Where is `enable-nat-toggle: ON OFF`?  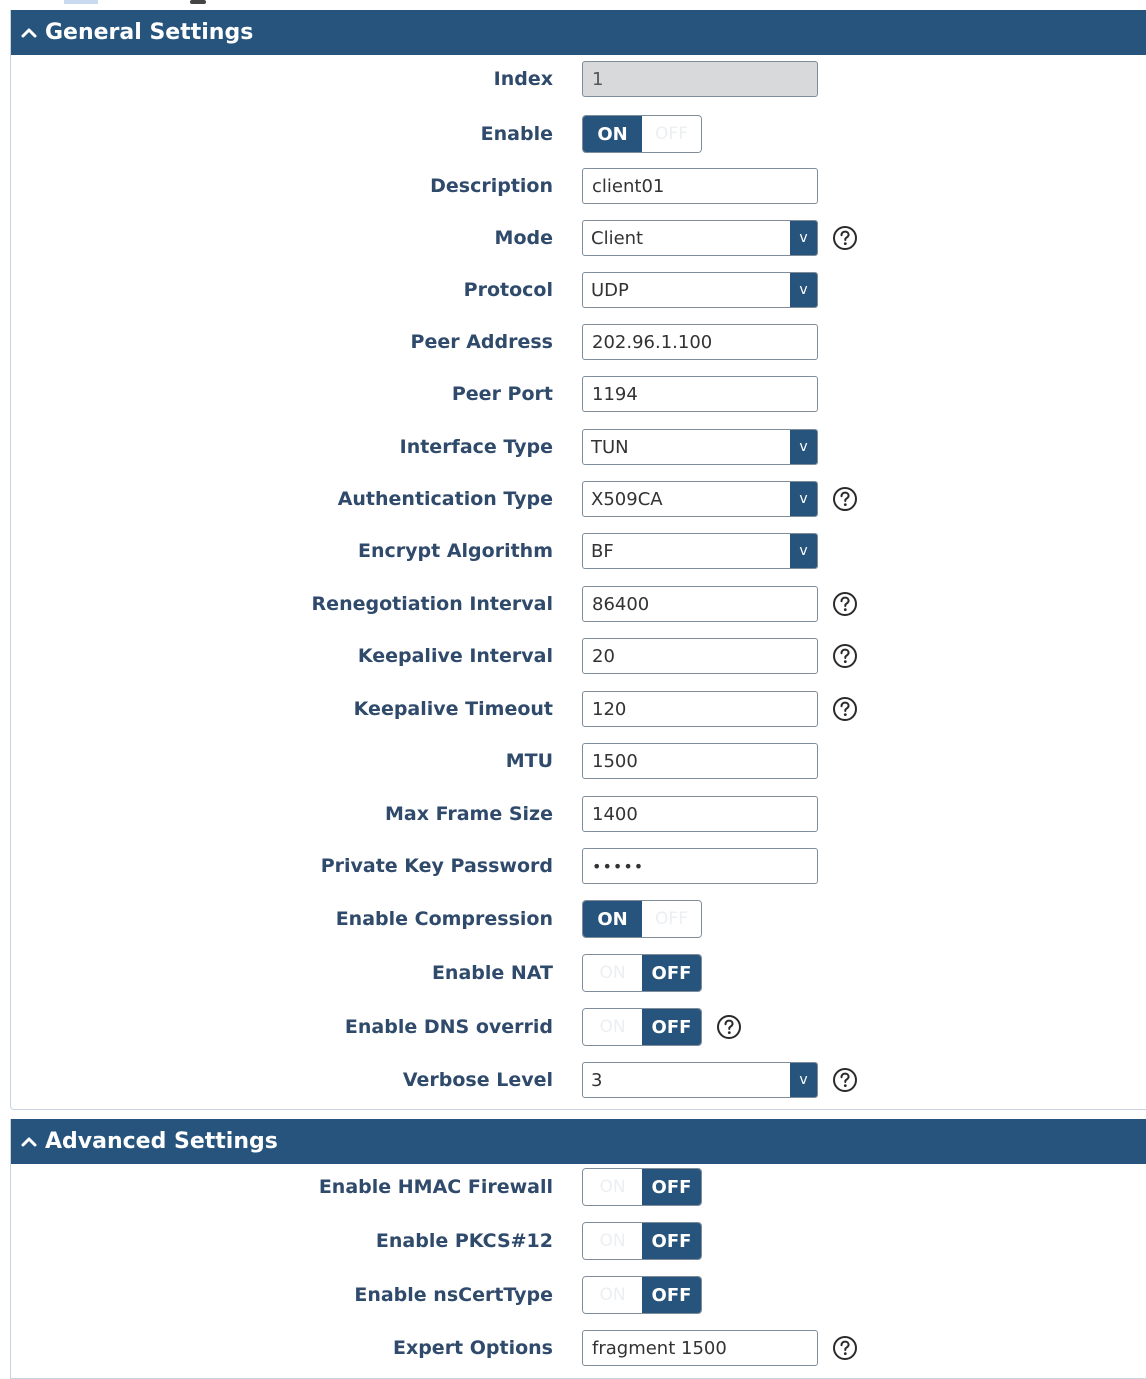 enable-nat-toggle: ON OFF is located at coordinates (642, 973).